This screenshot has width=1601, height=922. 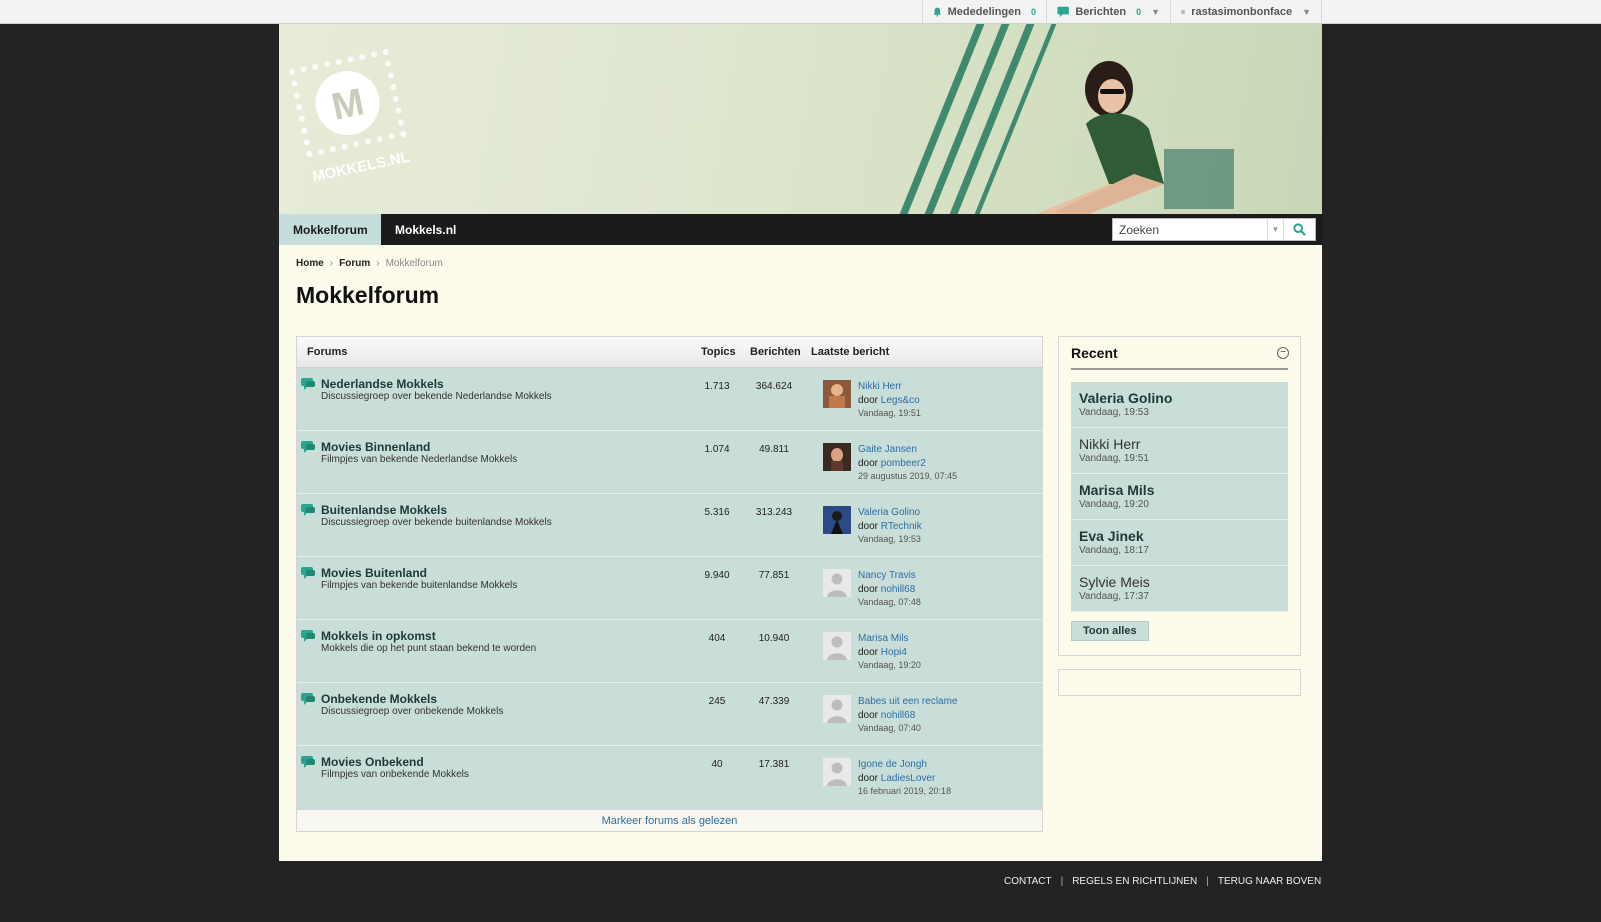 I want to click on last-post-date: Vandaag, 19:20, so click(x=889, y=665).